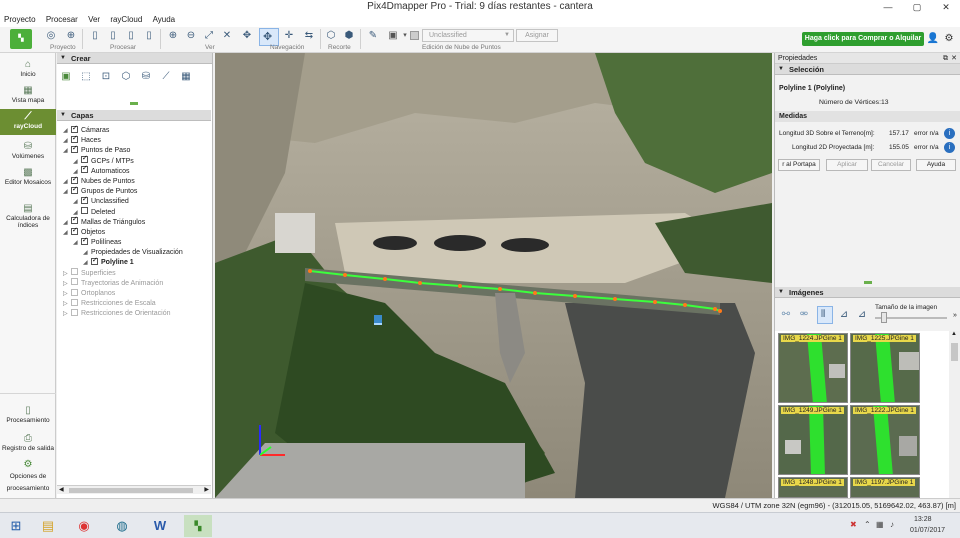  Describe the element at coordinates (134, 253) in the screenshot. I see `layer-row: ◢ Propiedades de Visualización` at that location.